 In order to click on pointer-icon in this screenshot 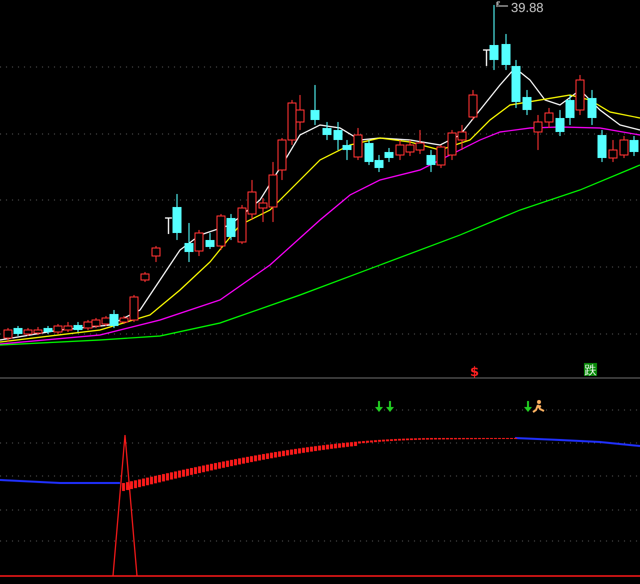, I will do `click(502, 5)`.